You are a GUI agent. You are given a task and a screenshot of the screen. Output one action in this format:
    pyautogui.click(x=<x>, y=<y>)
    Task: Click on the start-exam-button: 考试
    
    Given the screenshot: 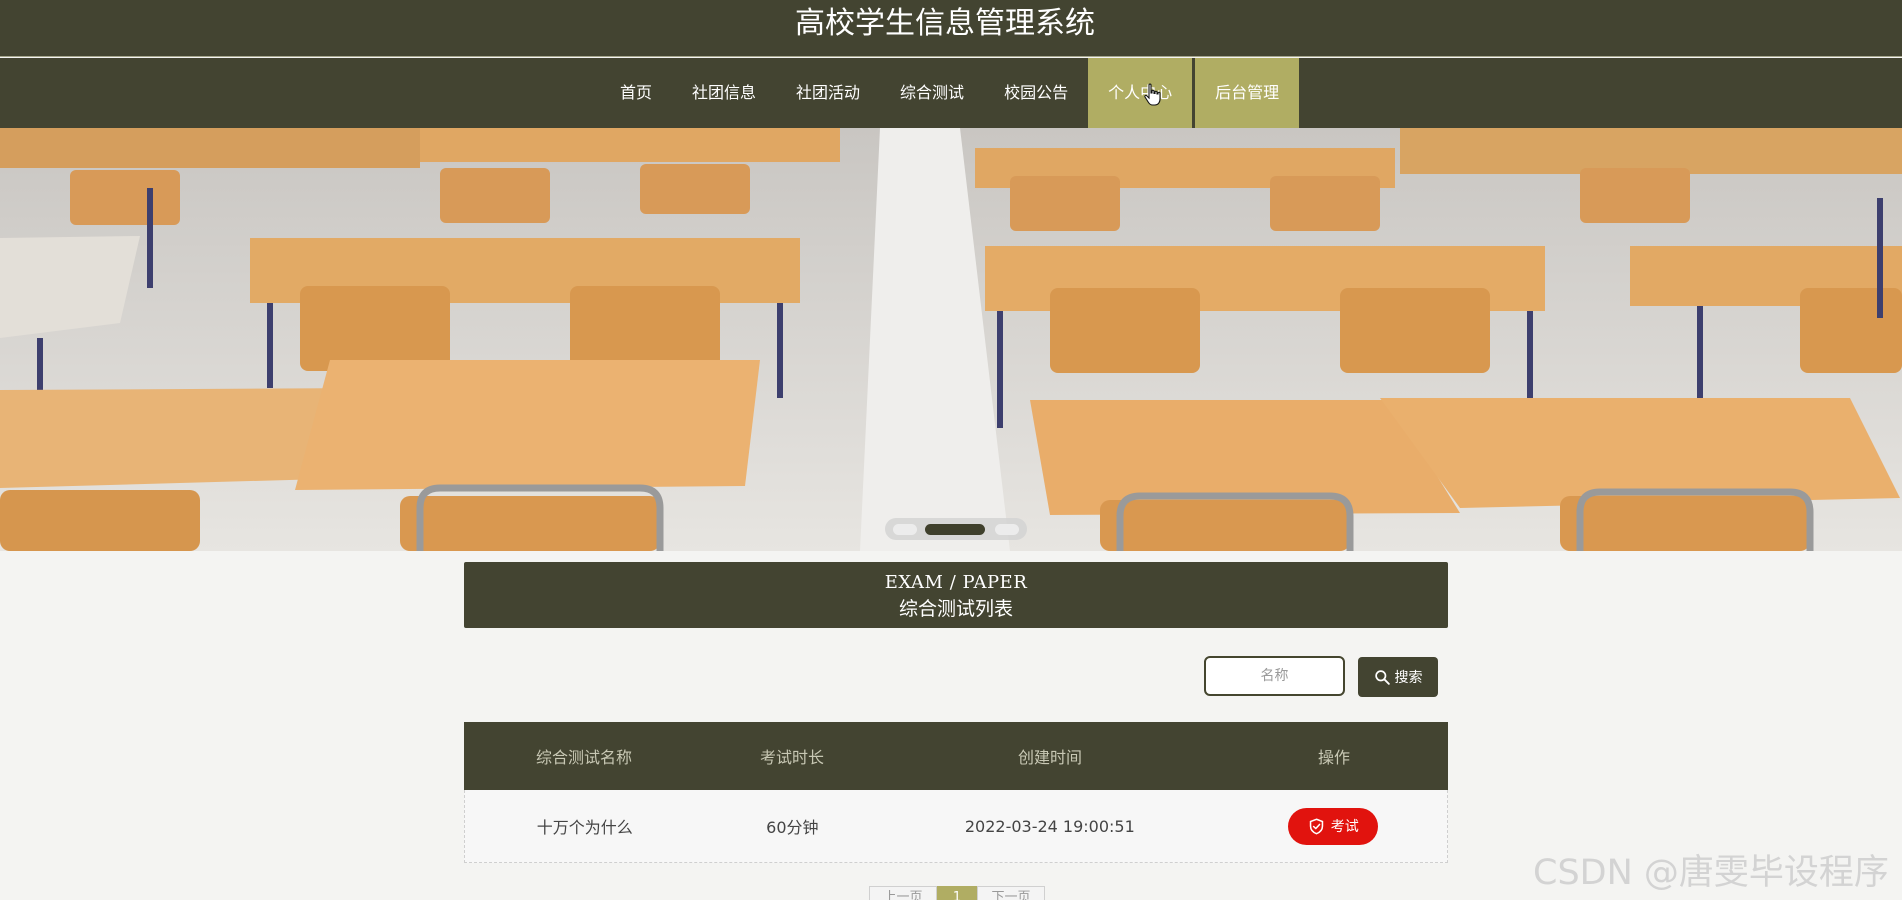 What is the action you would take?
    pyautogui.click(x=1333, y=826)
    